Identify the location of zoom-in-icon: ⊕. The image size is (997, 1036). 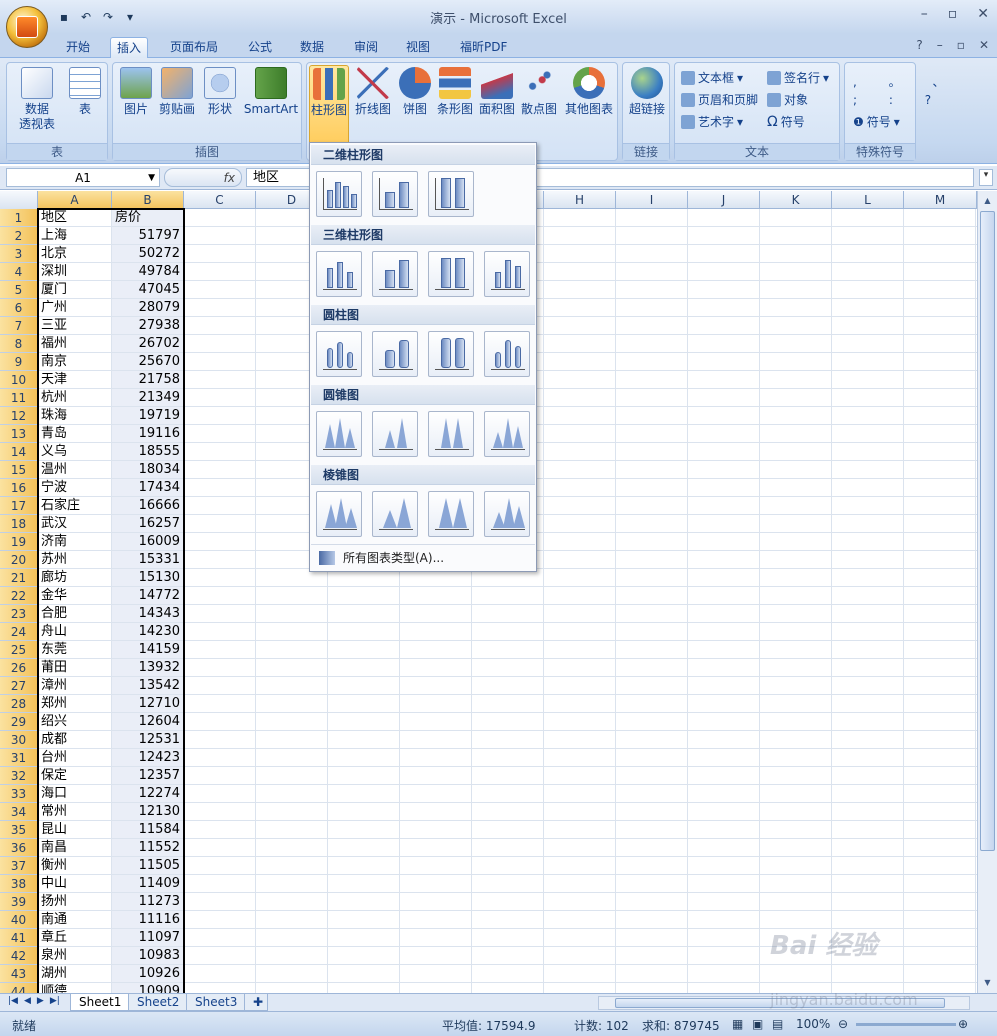
(963, 1024).